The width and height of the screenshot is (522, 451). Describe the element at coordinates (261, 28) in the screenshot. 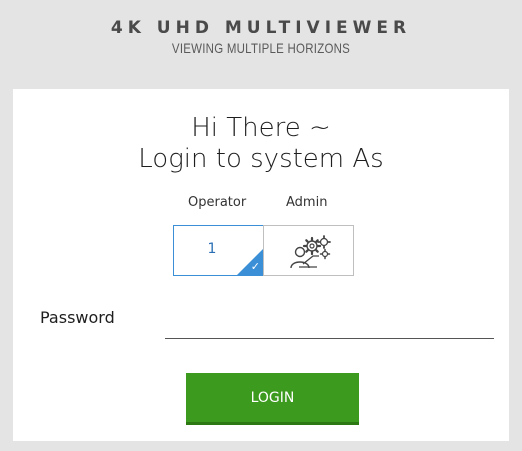

I see `brand-title: 4K UHD MULTIVIEWER` at that location.